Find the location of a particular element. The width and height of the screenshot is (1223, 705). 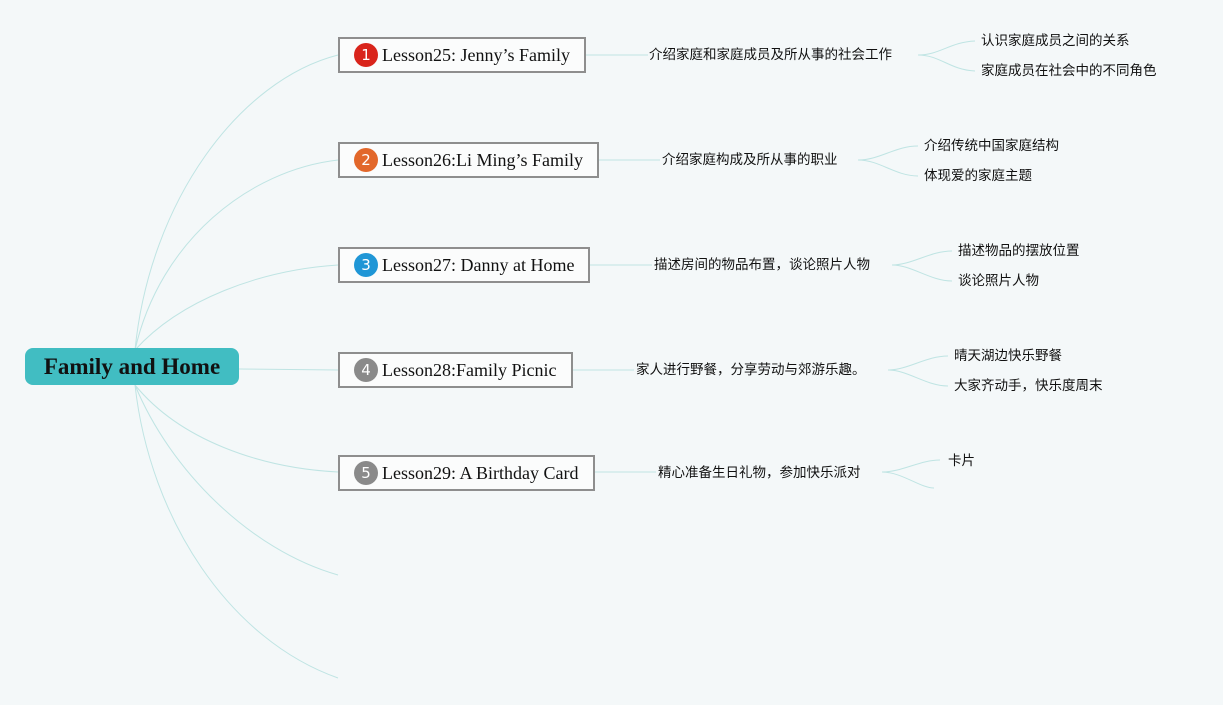

lesson-title: Lesson29: A Birthday Card is located at coordinates (480, 472).